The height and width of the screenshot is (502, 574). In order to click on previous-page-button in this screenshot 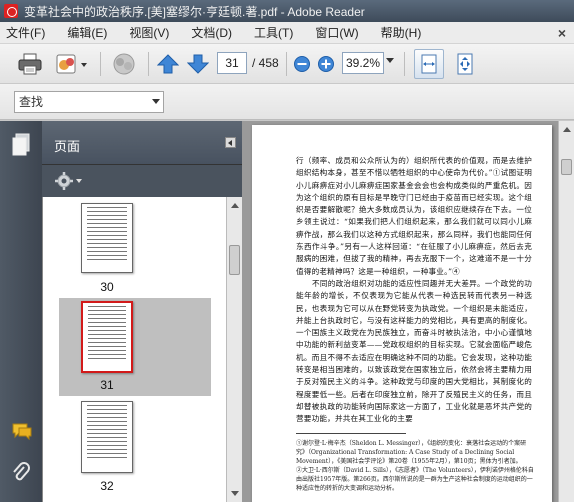, I will do `click(168, 64)`.